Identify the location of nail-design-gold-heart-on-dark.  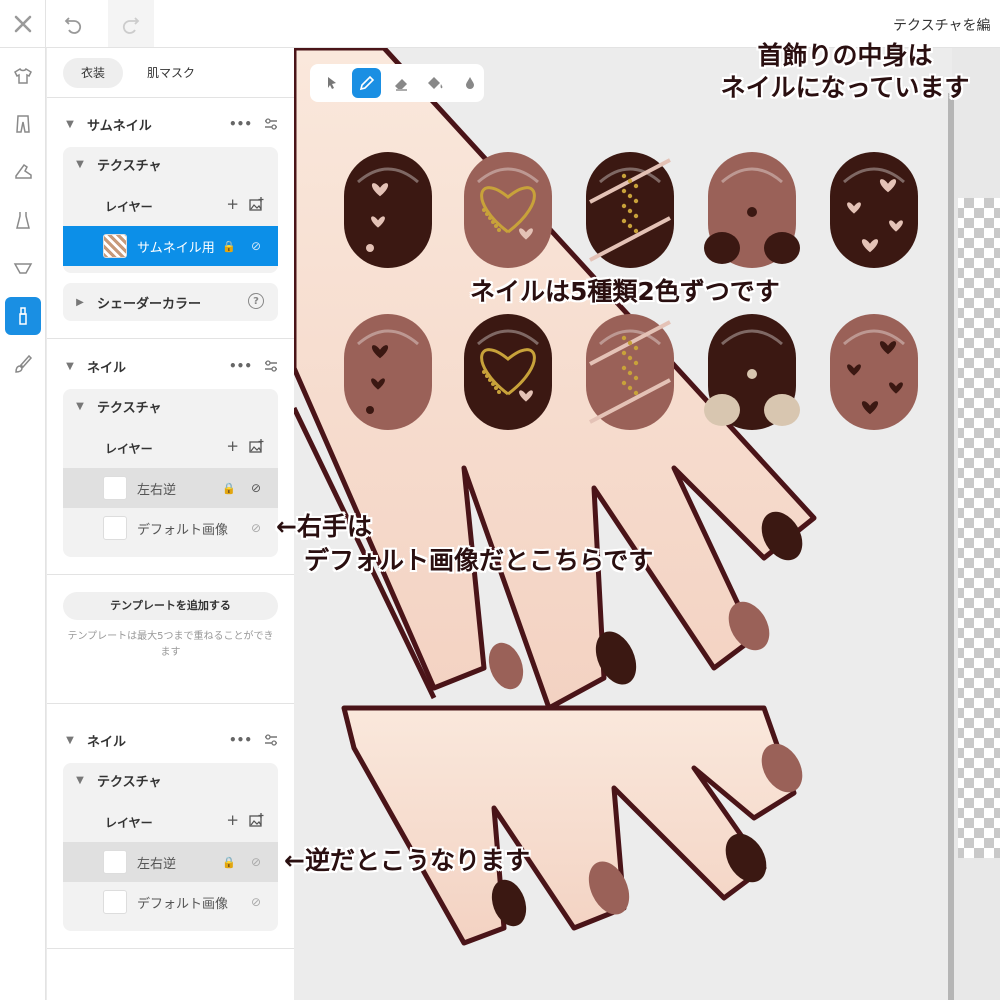
(508, 372).